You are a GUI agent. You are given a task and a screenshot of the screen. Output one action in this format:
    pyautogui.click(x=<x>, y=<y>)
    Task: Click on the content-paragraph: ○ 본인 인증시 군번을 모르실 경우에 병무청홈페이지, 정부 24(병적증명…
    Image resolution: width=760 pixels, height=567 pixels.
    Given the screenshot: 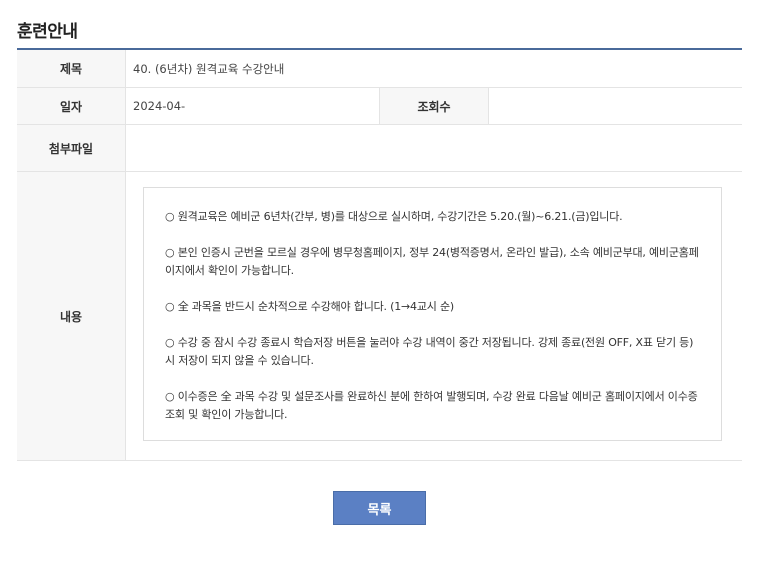 What is the action you would take?
    pyautogui.click(x=432, y=261)
    